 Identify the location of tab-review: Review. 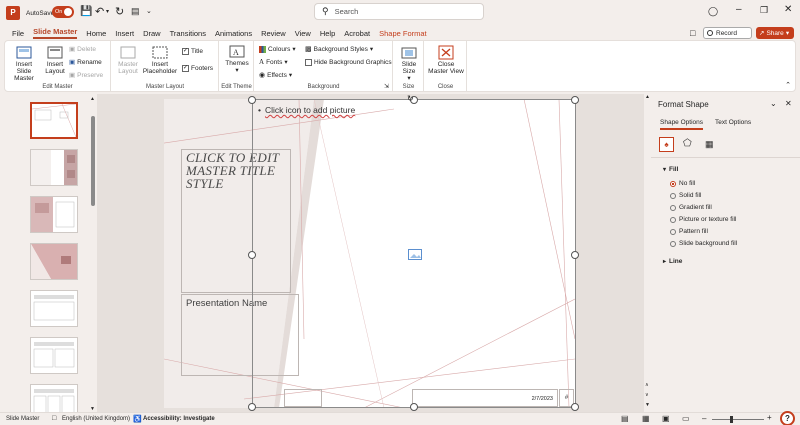
(273, 33).